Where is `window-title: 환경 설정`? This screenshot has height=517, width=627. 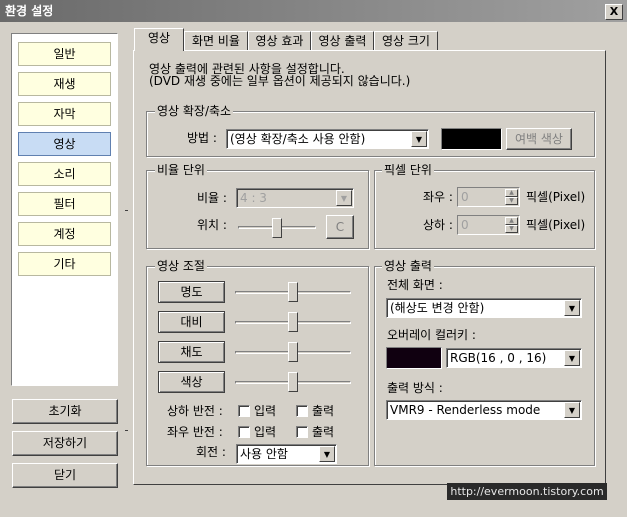
window-title: 환경 설정 is located at coordinates (29, 11).